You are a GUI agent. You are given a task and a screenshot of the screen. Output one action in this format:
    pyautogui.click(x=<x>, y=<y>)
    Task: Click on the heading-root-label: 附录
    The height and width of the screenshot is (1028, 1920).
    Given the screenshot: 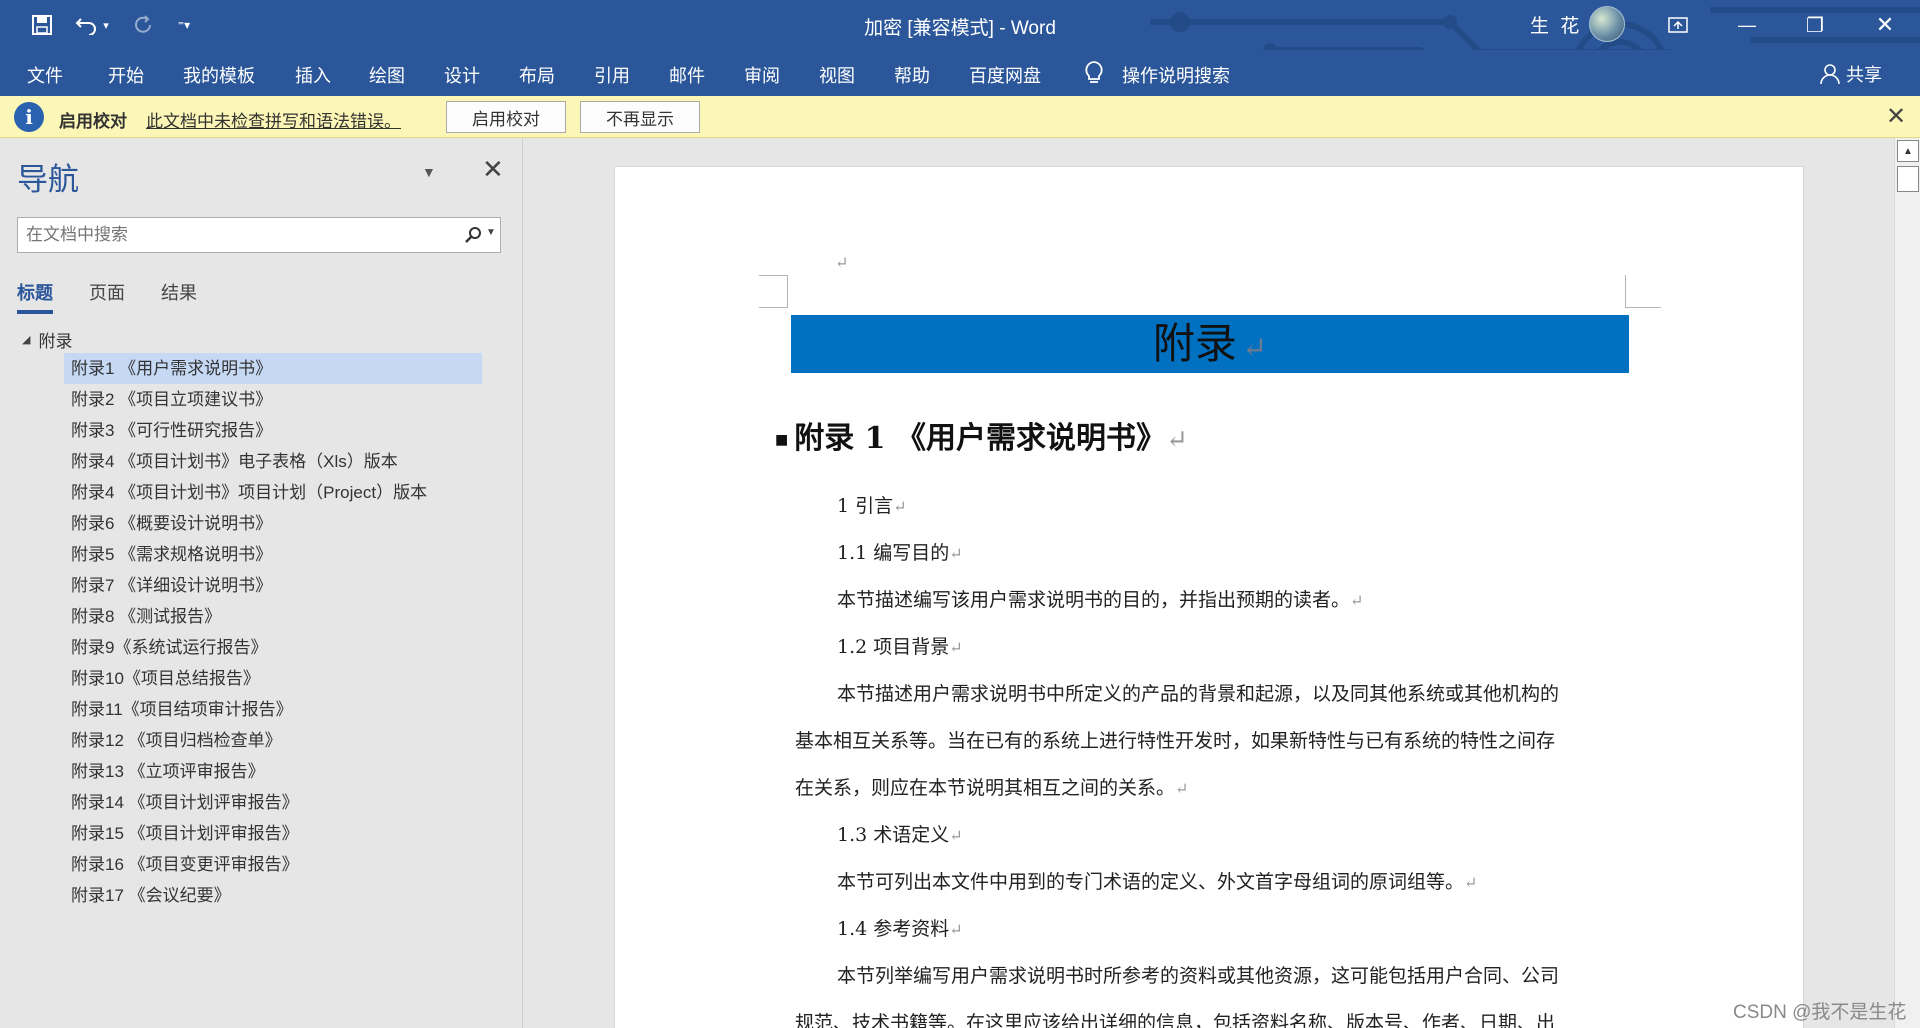 What is the action you would take?
    pyautogui.click(x=55, y=341)
    